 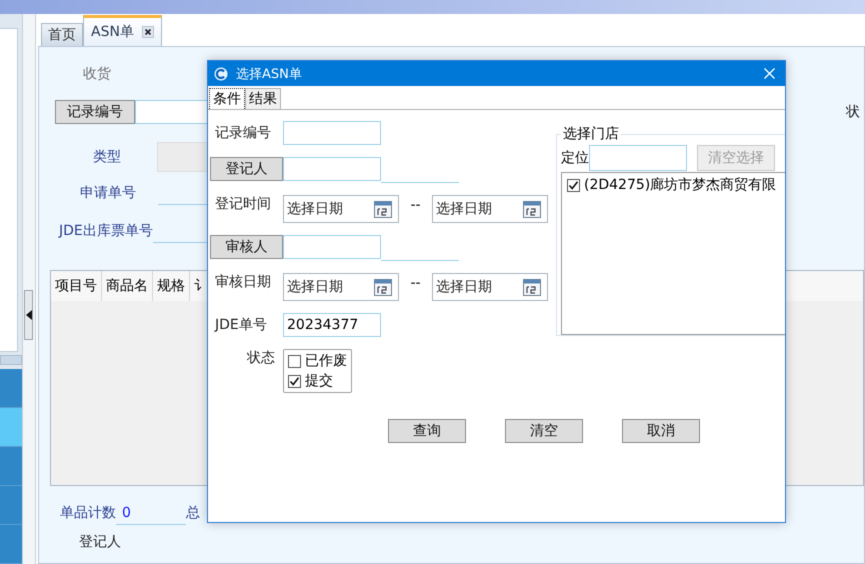 What do you see at coordinates (269, 74) in the screenshot?
I see `window-title: 选择ASN单` at bounding box center [269, 74].